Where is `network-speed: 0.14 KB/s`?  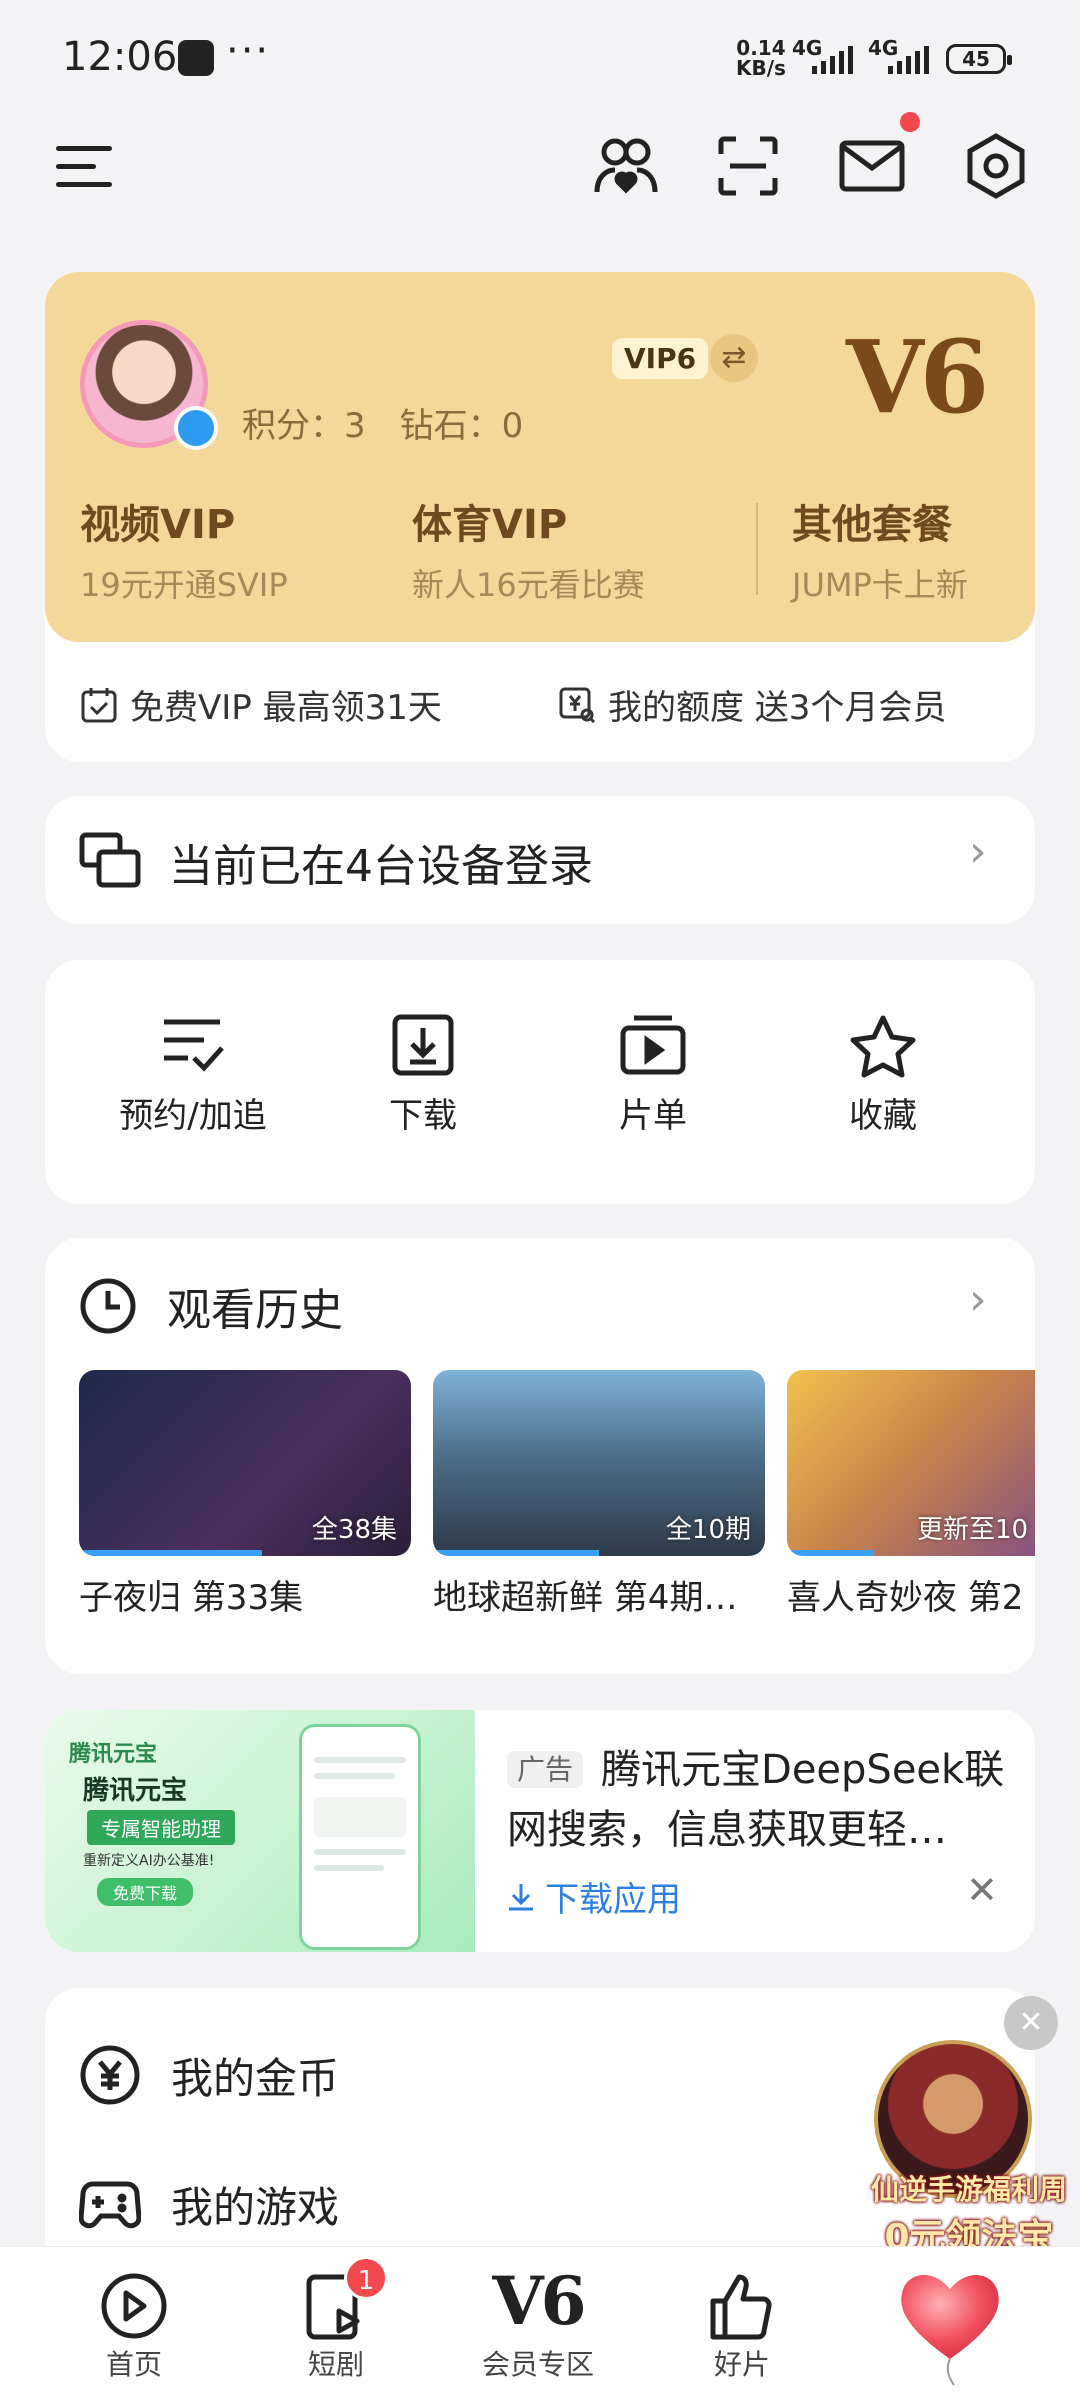 network-speed: 0.14 KB/s is located at coordinates (761, 58).